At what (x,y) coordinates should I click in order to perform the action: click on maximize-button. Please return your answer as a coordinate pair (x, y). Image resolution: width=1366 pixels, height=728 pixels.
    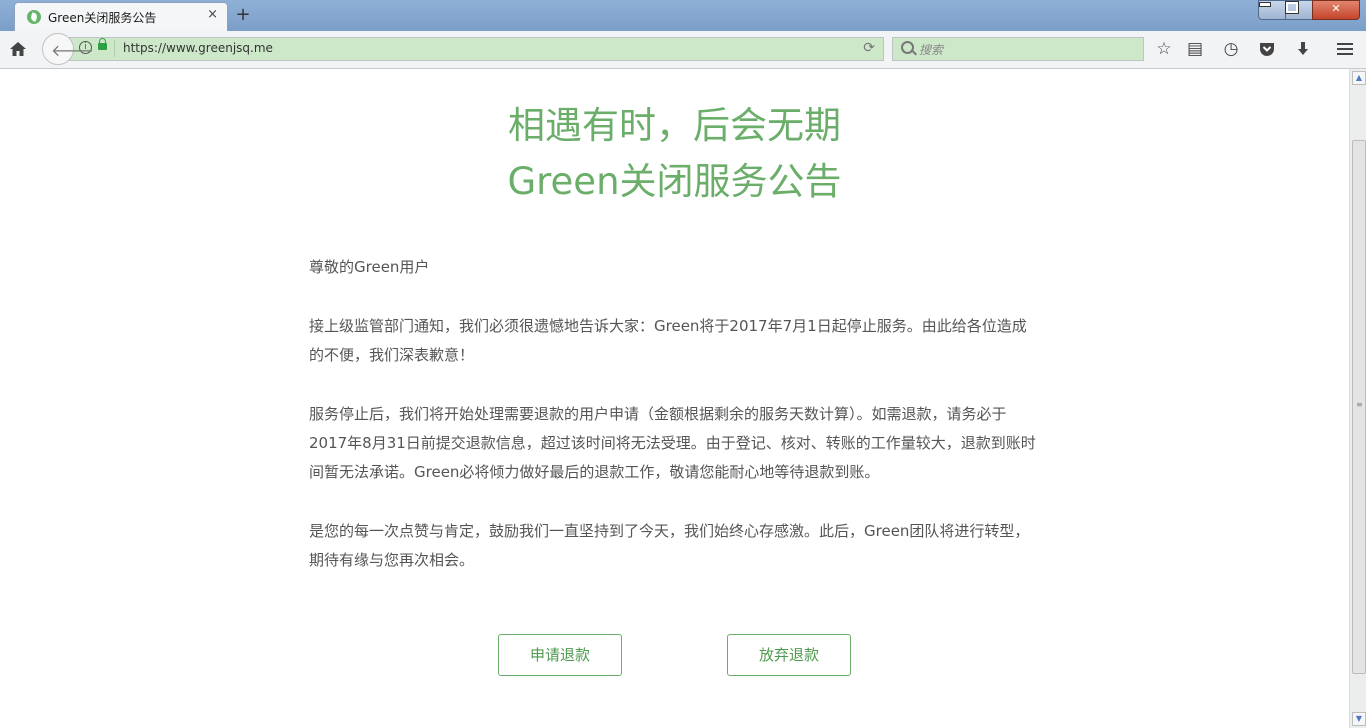
    Looking at the image, I should click on (1299, 10).